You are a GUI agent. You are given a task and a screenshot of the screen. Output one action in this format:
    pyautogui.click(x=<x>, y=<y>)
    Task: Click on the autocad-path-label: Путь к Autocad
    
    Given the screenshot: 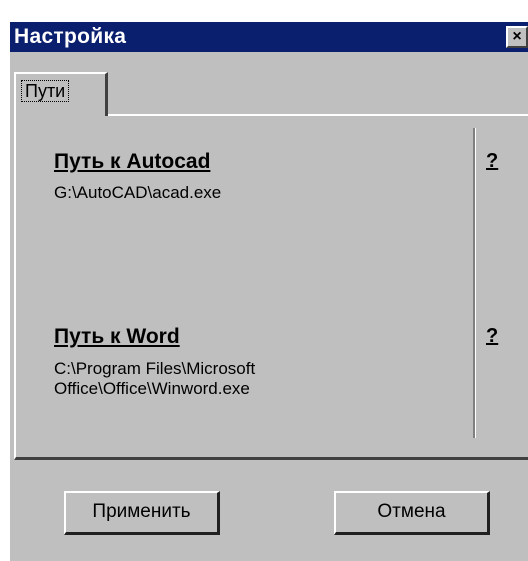 What is the action you would take?
    pyautogui.click(x=132, y=161)
    